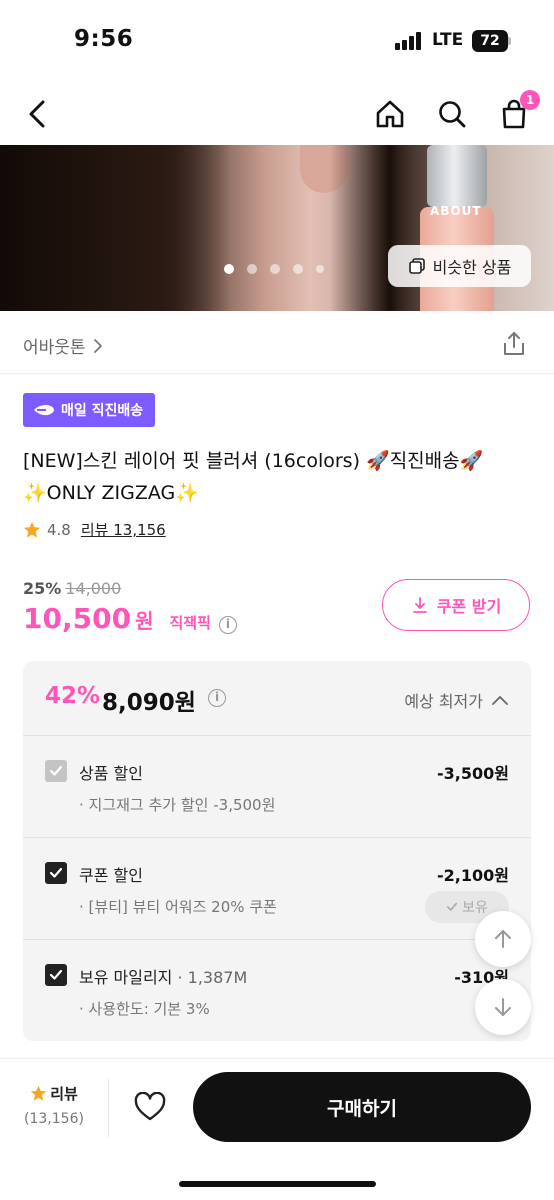  What do you see at coordinates (190, 623) in the screenshot?
I see `direct-pick-tag: 직잭픽` at bounding box center [190, 623].